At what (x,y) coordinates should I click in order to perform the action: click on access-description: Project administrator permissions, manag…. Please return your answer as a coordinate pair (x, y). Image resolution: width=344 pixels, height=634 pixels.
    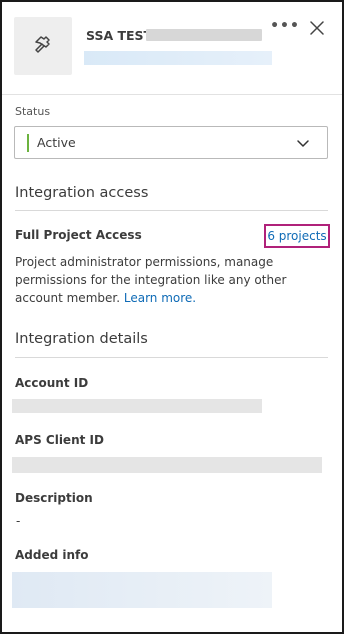
    Looking at the image, I should click on (165, 280).